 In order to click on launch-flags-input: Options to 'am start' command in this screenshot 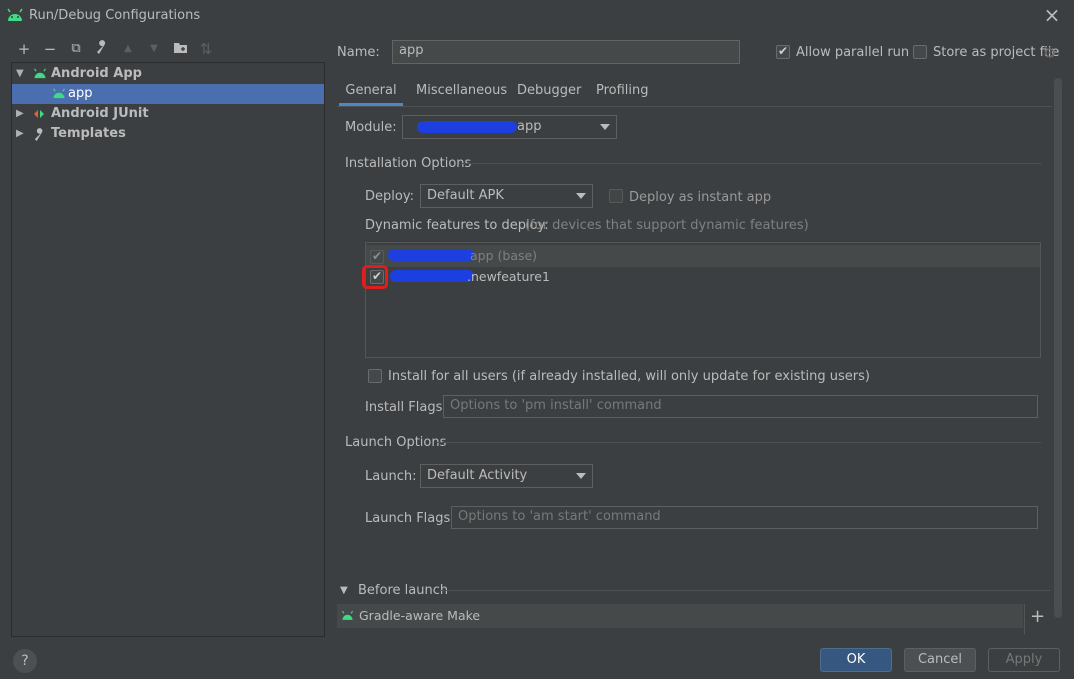, I will do `click(744, 517)`.